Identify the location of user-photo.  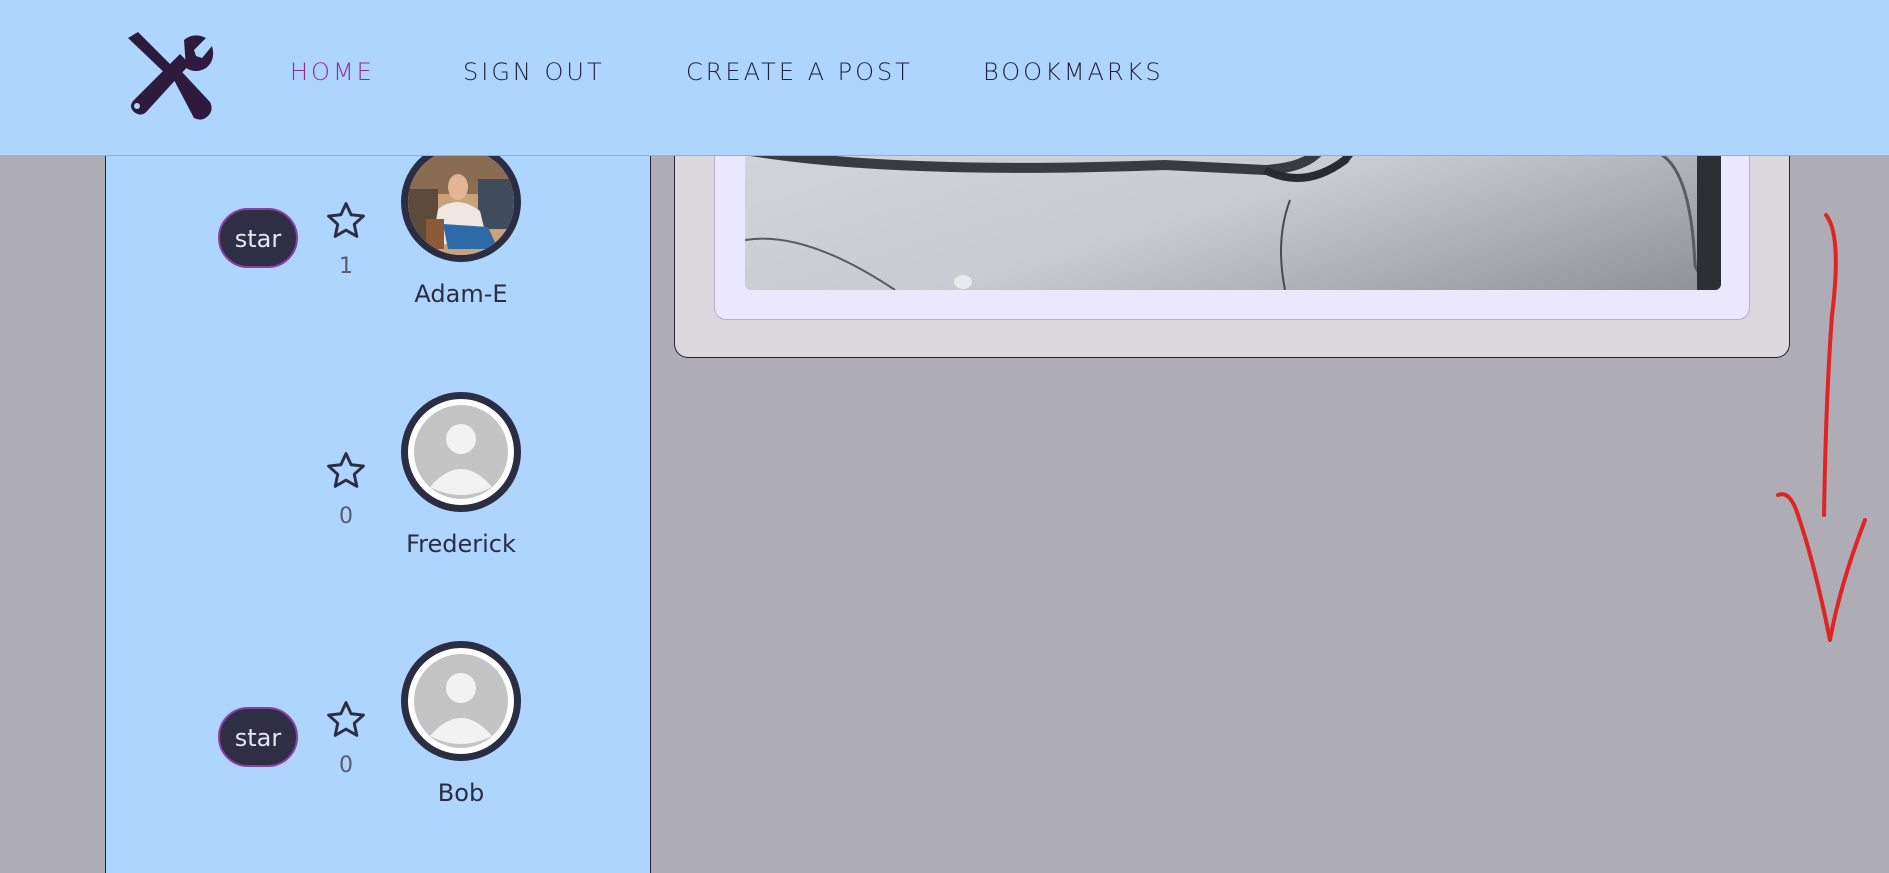
(461, 202).